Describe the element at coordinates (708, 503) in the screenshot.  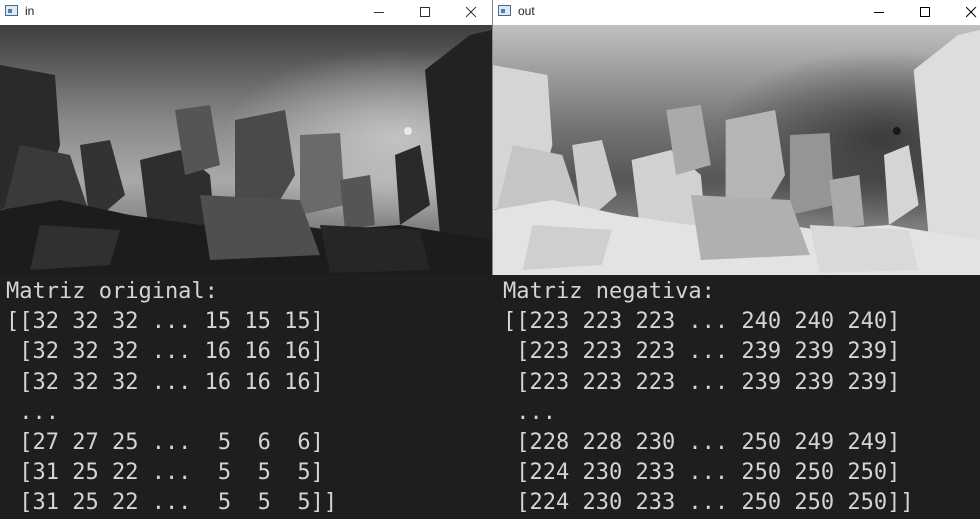
I see `matrix-row: [224 230 233 ... 250 250 250]]` at that location.